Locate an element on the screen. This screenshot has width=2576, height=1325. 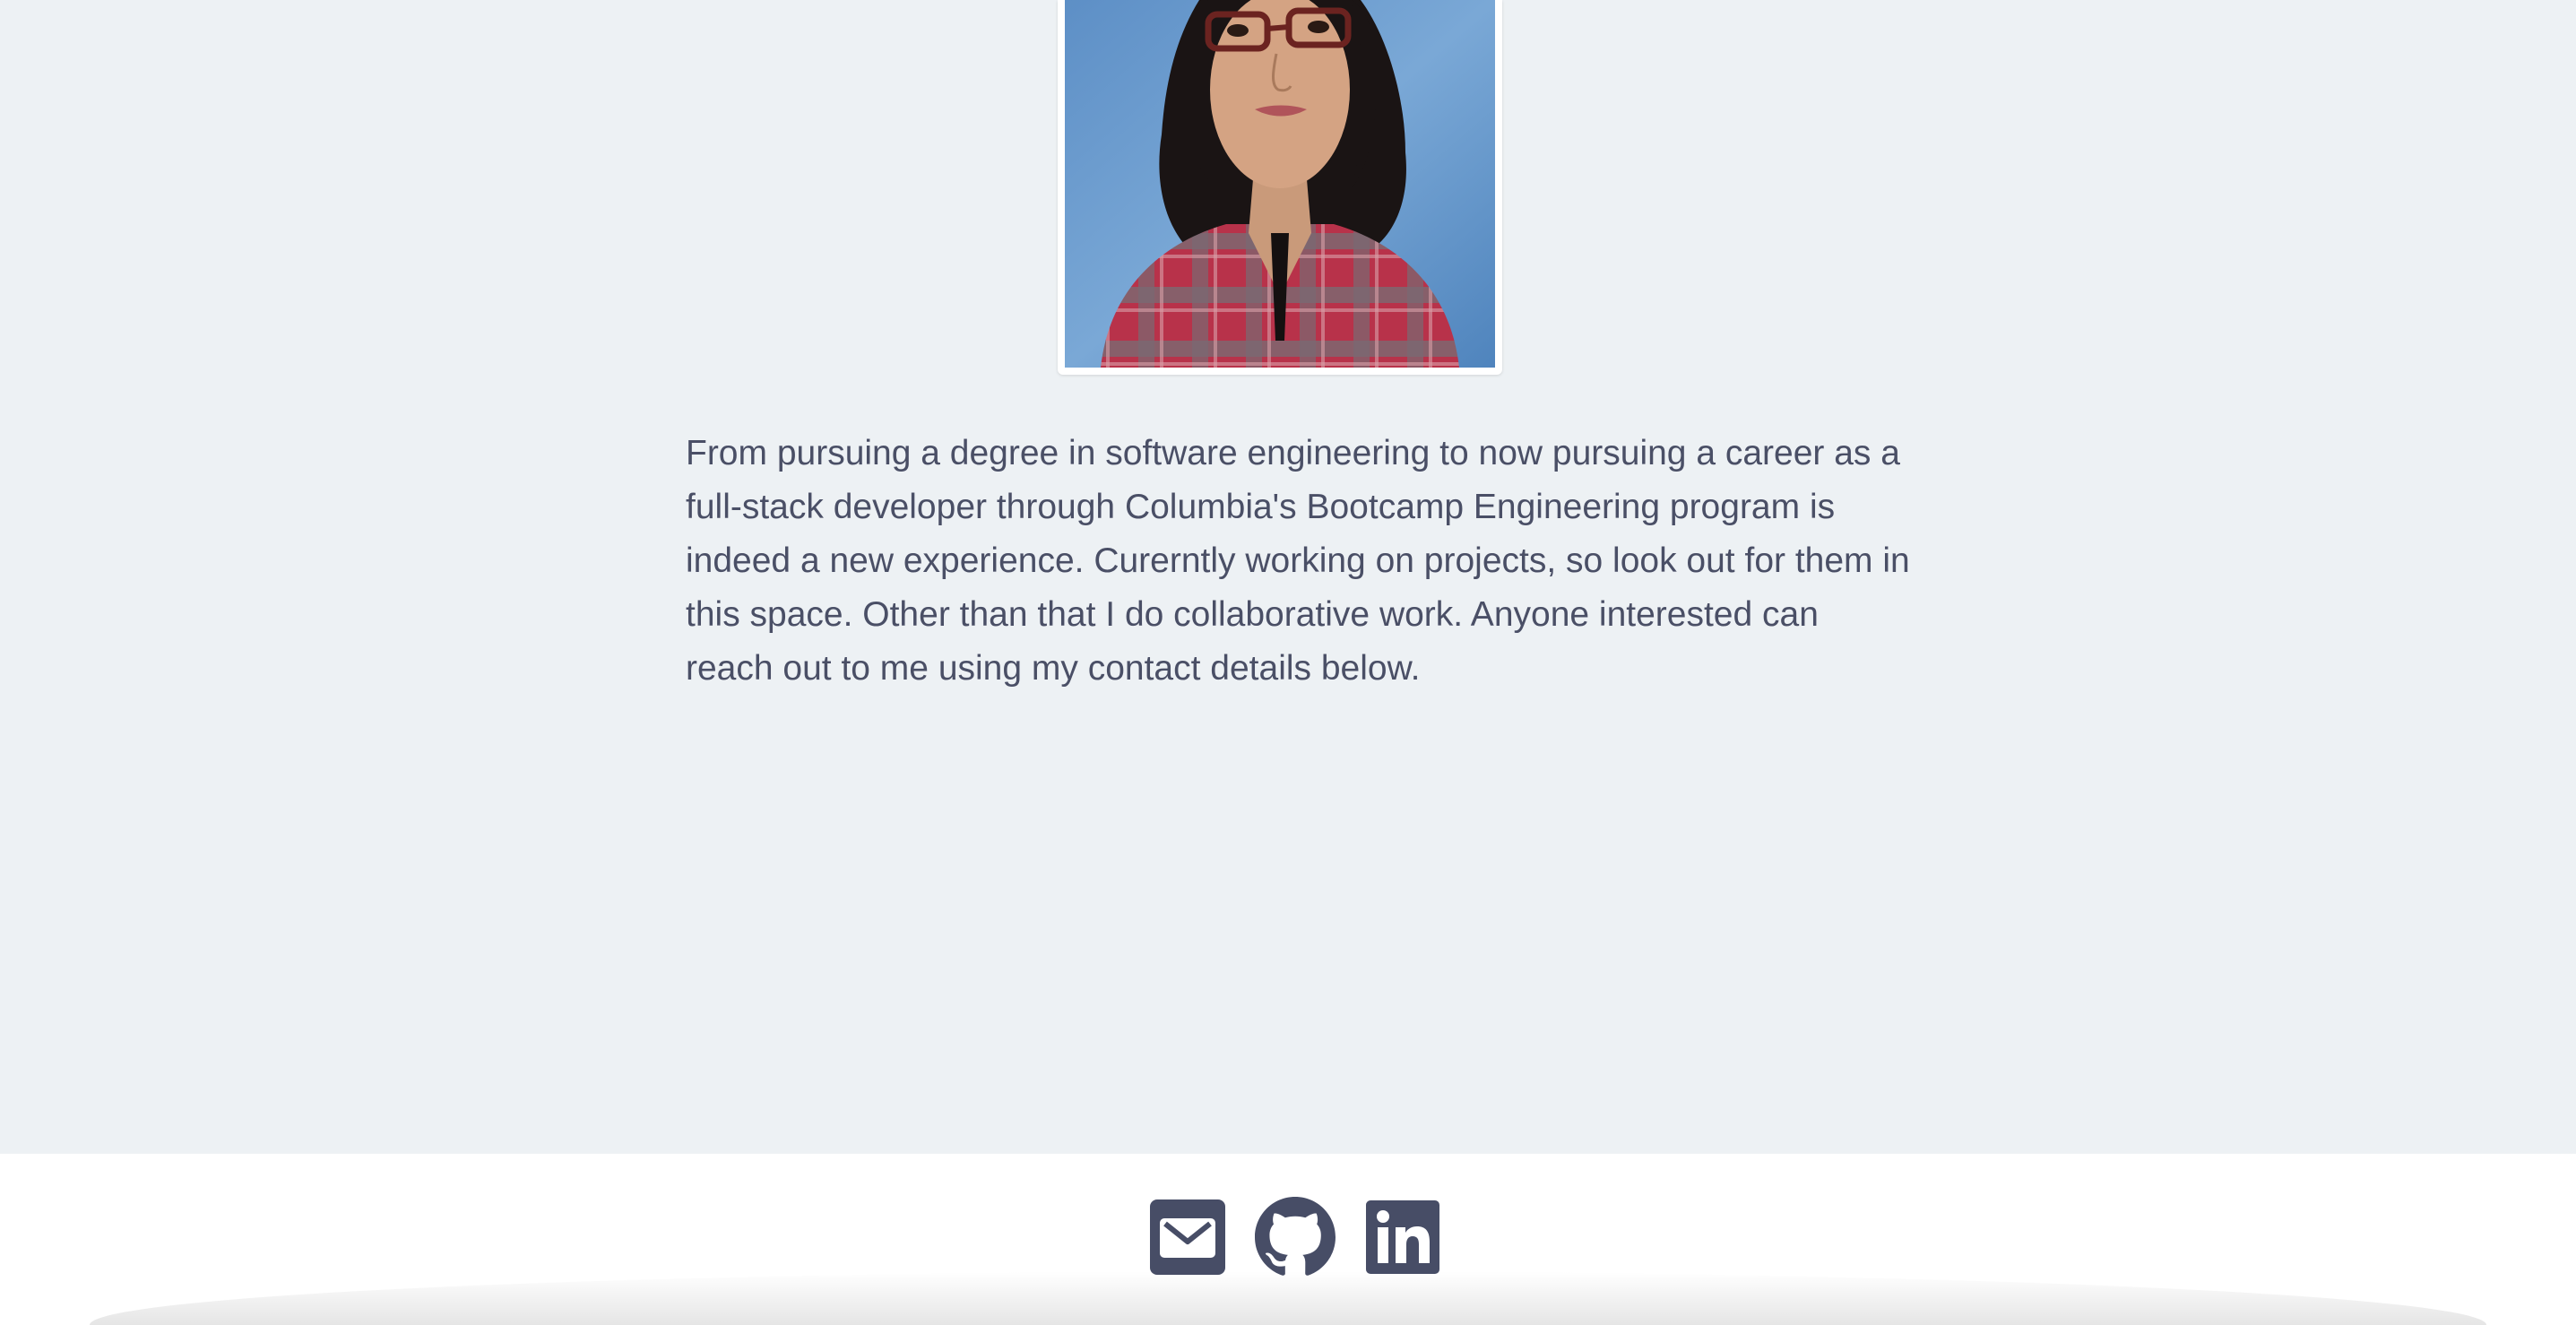
linkedin-link is located at coordinates (1402, 1237).